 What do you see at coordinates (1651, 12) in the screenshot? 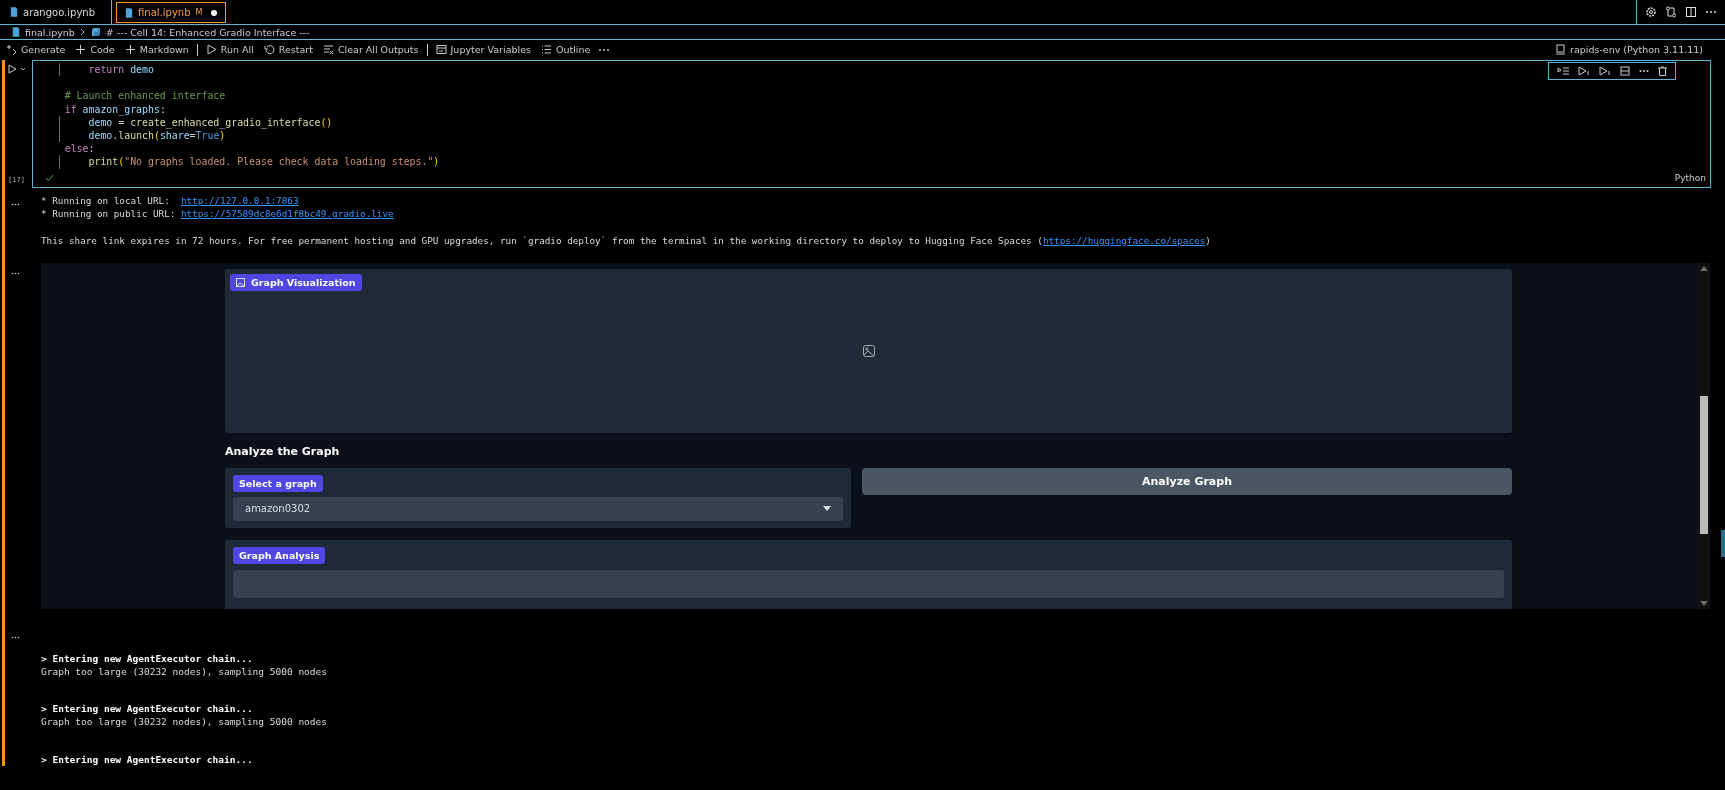
I see `settings-icon` at bounding box center [1651, 12].